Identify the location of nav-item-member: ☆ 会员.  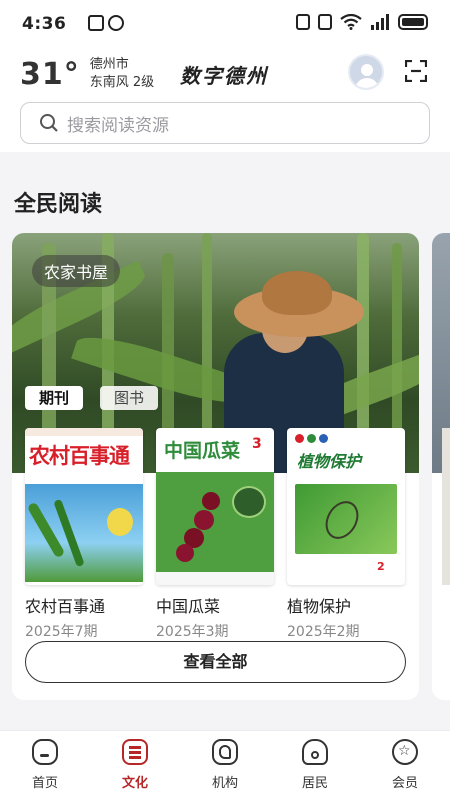
(405, 765).